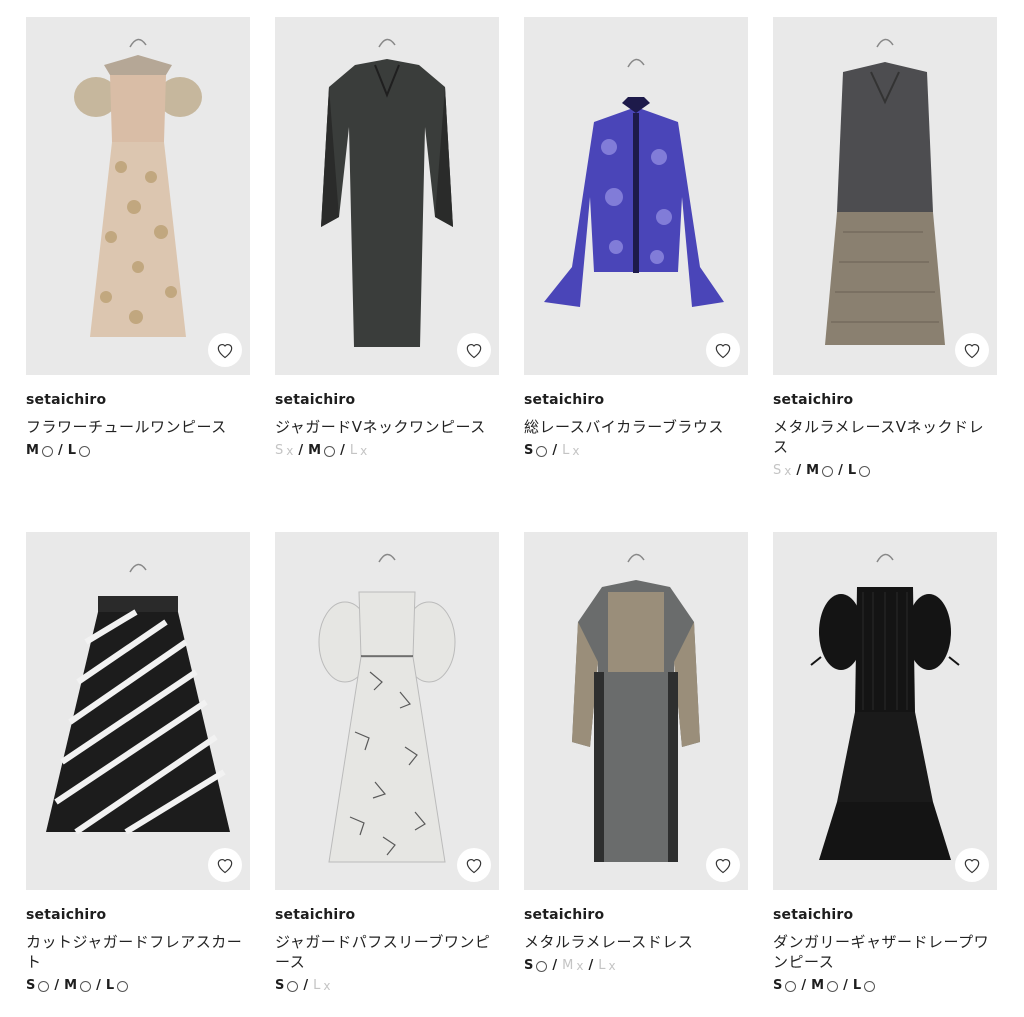  I want to click on size-s: Sx, so click(782, 470).